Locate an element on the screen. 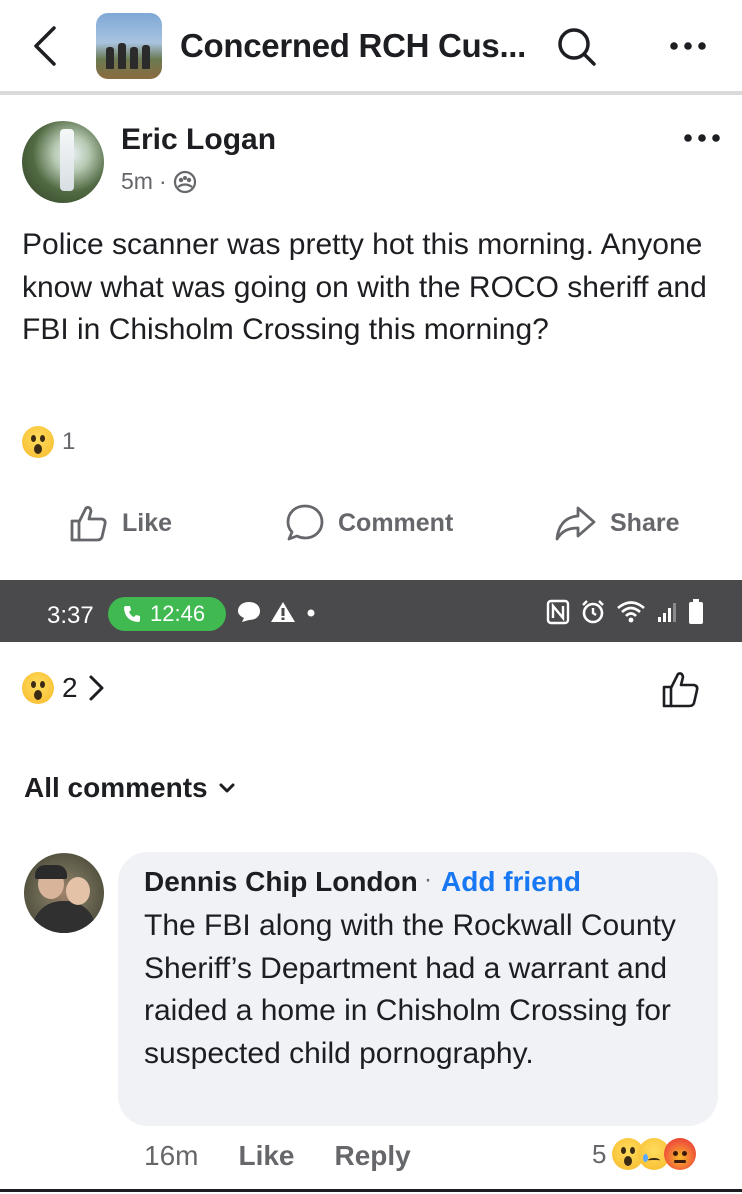 The width and height of the screenshot is (742, 1194). status-time: 3:37 is located at coordinates (70, 615).